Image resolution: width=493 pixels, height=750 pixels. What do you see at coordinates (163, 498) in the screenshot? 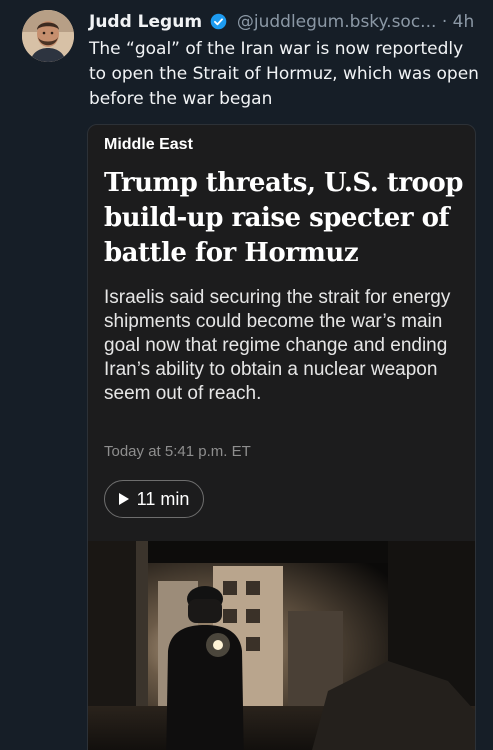
I see `read-time-label: 11 min` at bounding box center [163, 498].